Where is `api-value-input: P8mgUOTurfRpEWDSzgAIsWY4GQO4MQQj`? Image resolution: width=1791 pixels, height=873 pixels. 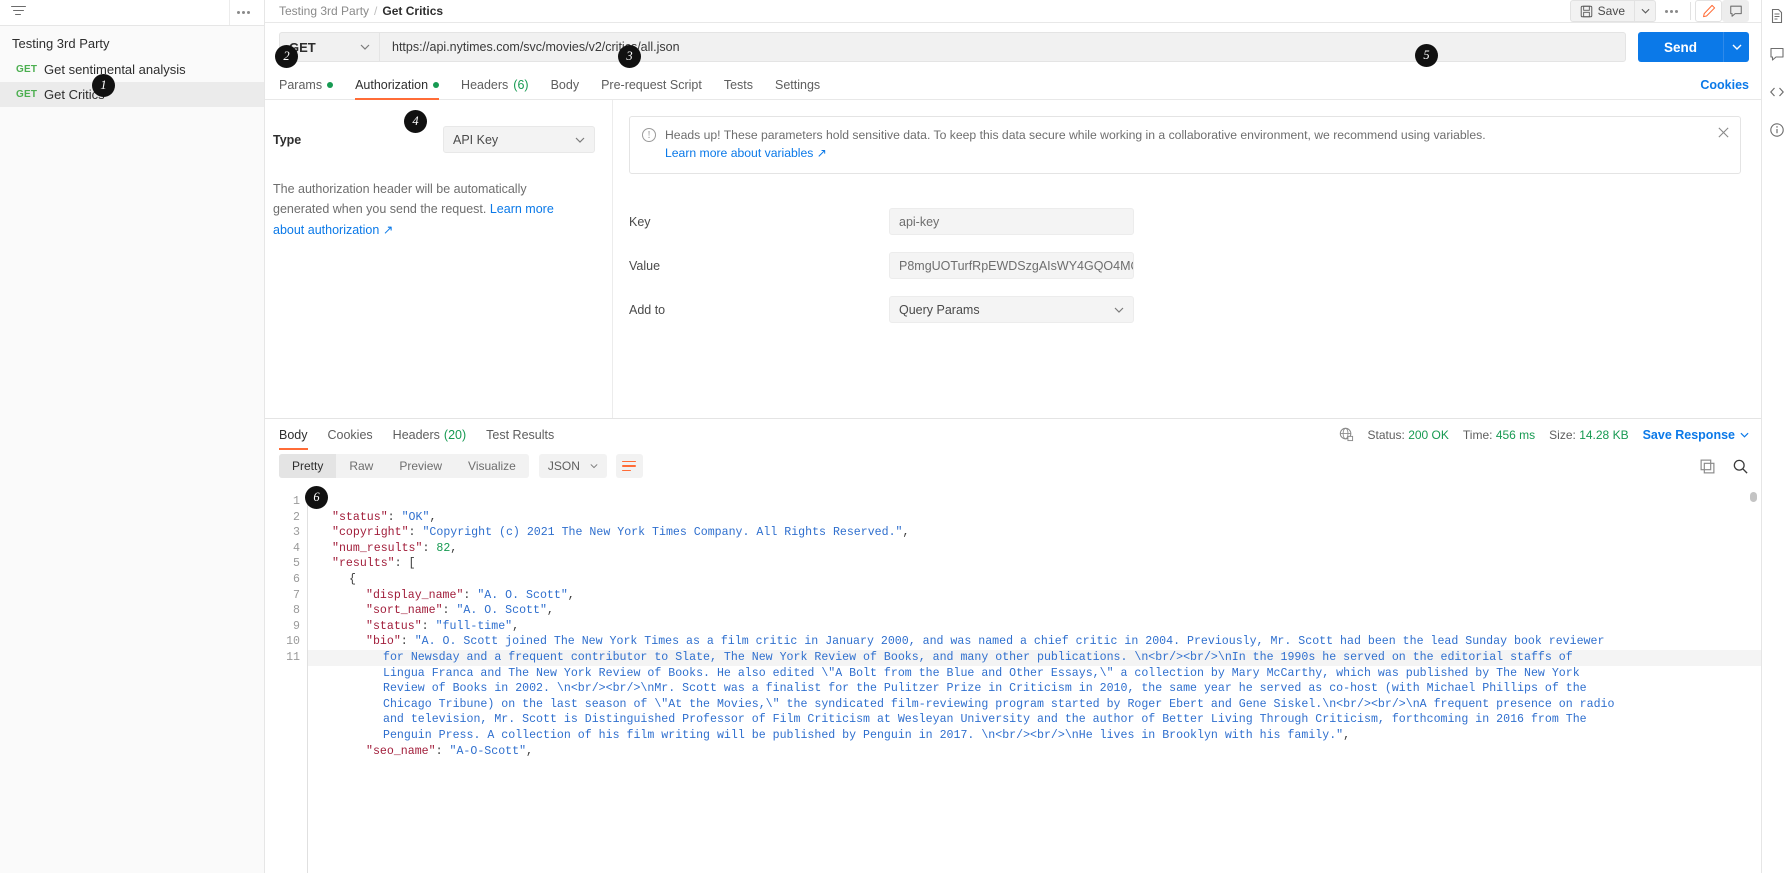
api-value-input: P8mgUOTurfRpEWDSzgAIsWY4GQO4MQQj is located at coordinates (1011, 266).